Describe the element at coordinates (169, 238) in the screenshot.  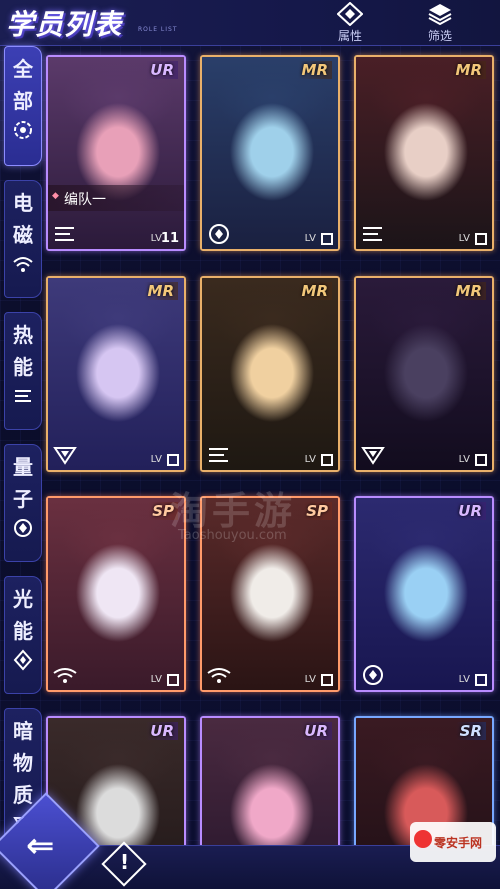
I see `level-value: 11` at that location.